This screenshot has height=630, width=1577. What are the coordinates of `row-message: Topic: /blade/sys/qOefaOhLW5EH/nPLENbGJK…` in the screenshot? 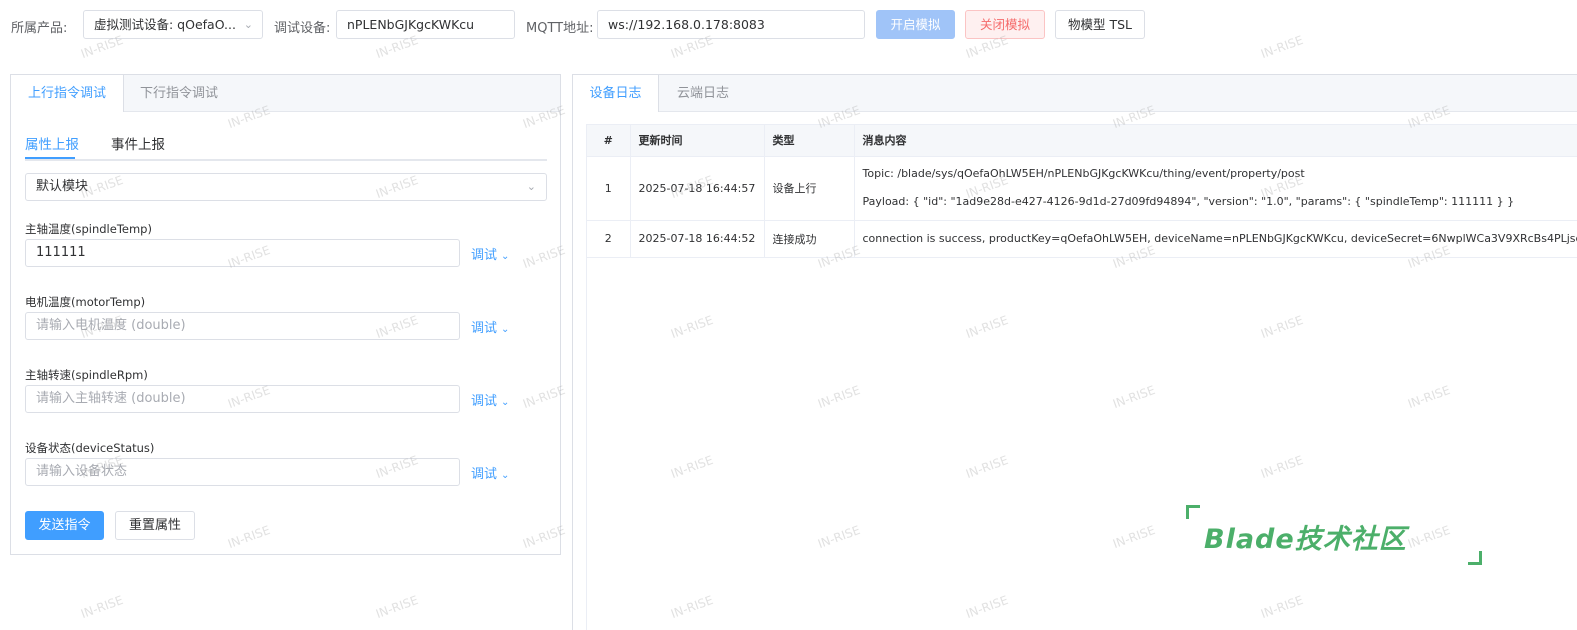 It's located at (1215, 188).